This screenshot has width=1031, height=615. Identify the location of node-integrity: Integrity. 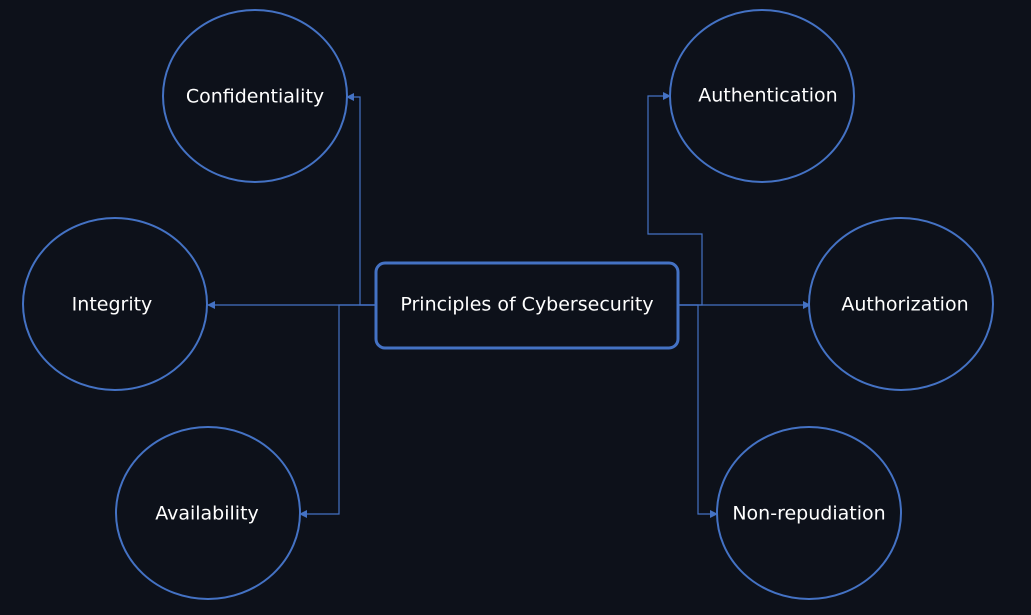
(115, 304).